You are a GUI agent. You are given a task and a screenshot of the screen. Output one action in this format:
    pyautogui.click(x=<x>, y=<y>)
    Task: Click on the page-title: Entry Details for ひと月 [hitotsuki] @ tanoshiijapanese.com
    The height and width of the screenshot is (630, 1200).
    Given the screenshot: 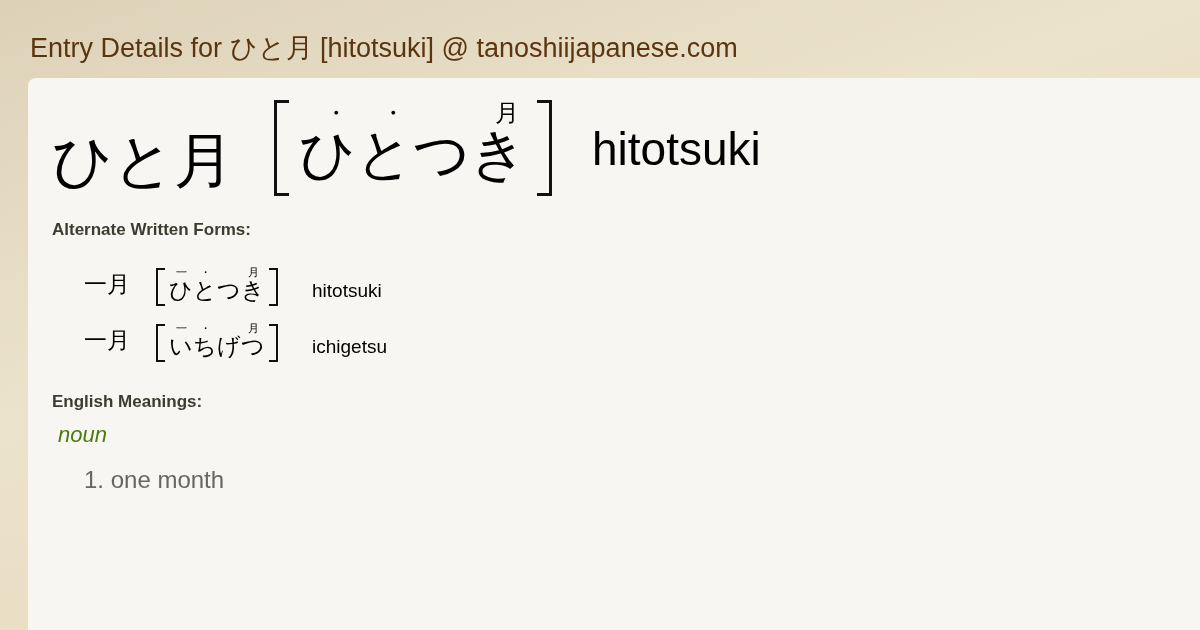 What is the action you would take?
    pyautogui.click(x=384, y=48)
    